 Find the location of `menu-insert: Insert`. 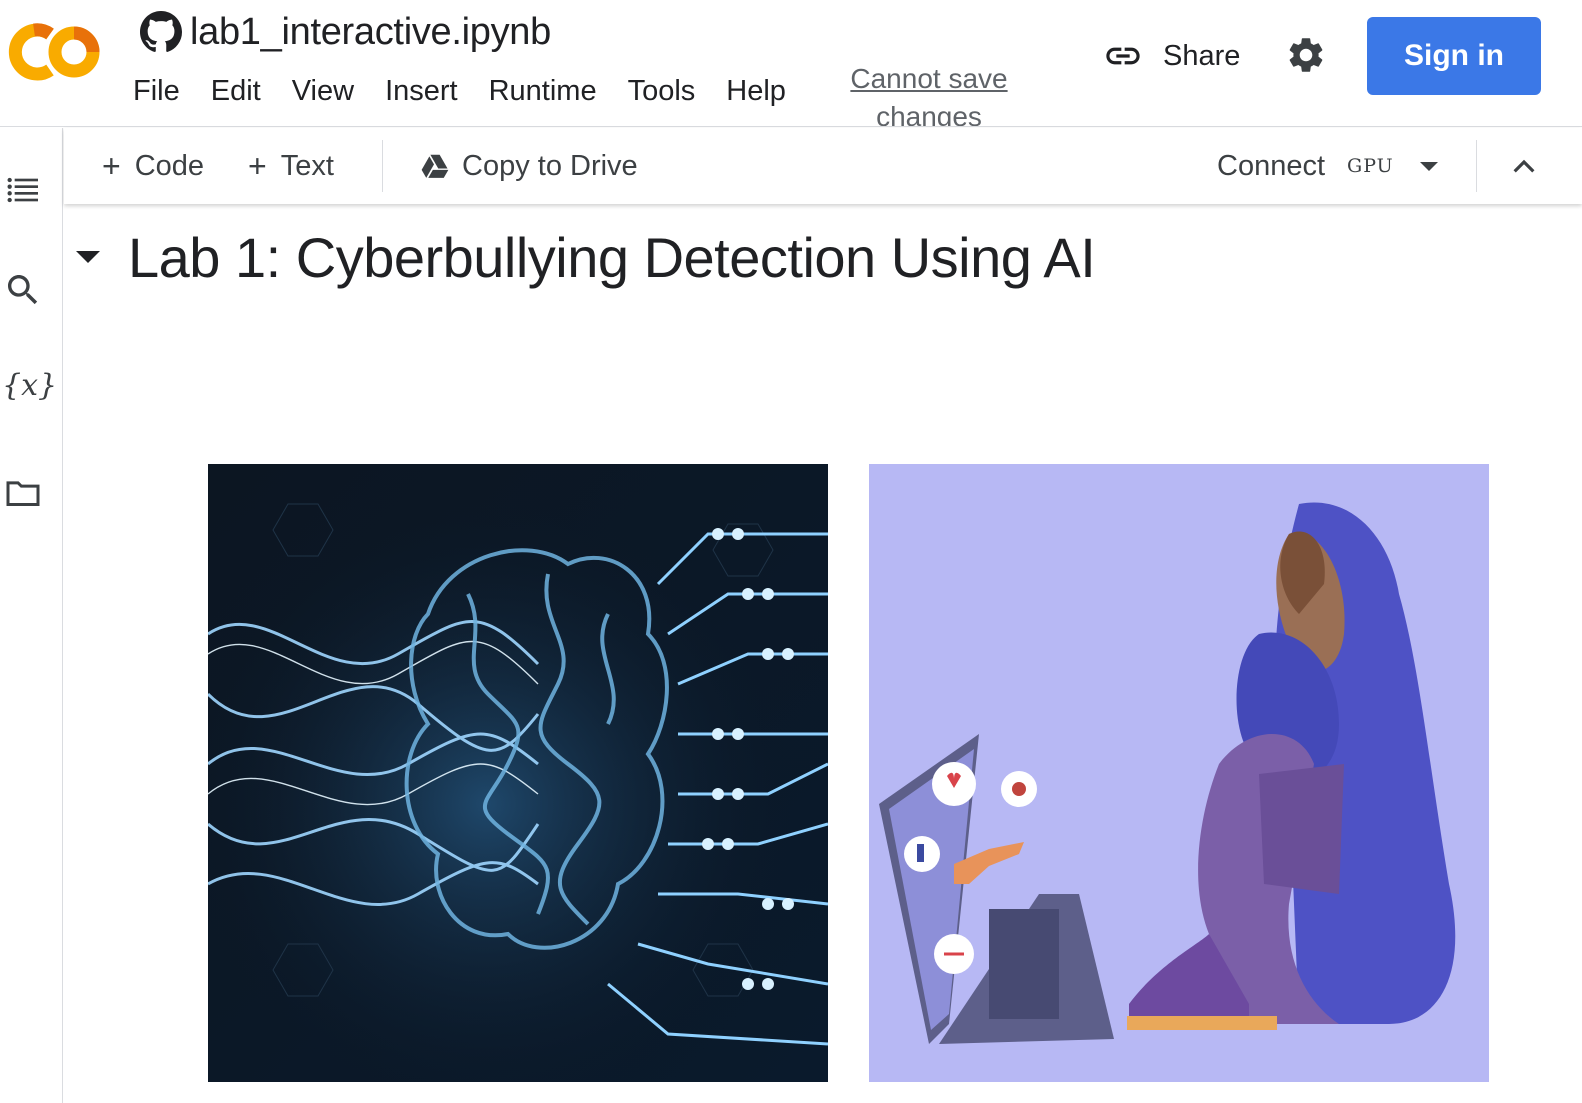

menu-insert: Insert is located at coordinates (421, 91).